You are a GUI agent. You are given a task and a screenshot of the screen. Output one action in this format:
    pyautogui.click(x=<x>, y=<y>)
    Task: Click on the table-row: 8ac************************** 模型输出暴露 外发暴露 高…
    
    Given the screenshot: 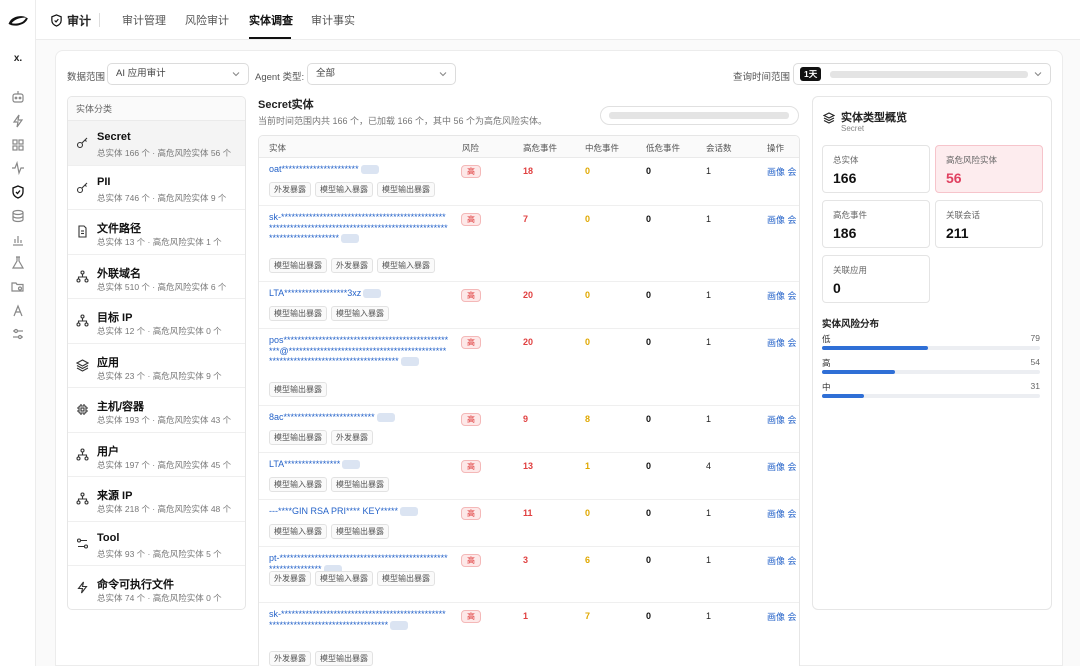 What is the action you would take?
    pyautogui.click(x=529, y=429)
    